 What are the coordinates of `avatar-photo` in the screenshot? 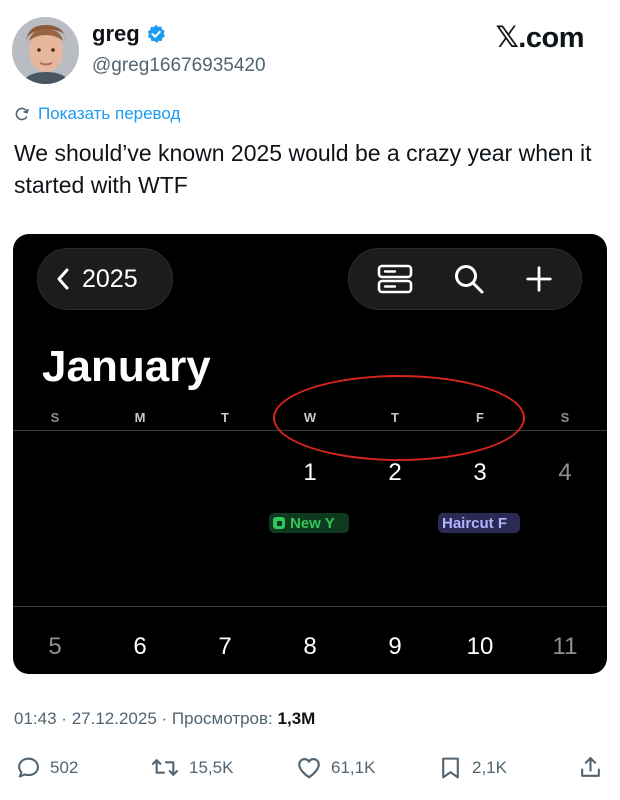 It's located at (45, 50).